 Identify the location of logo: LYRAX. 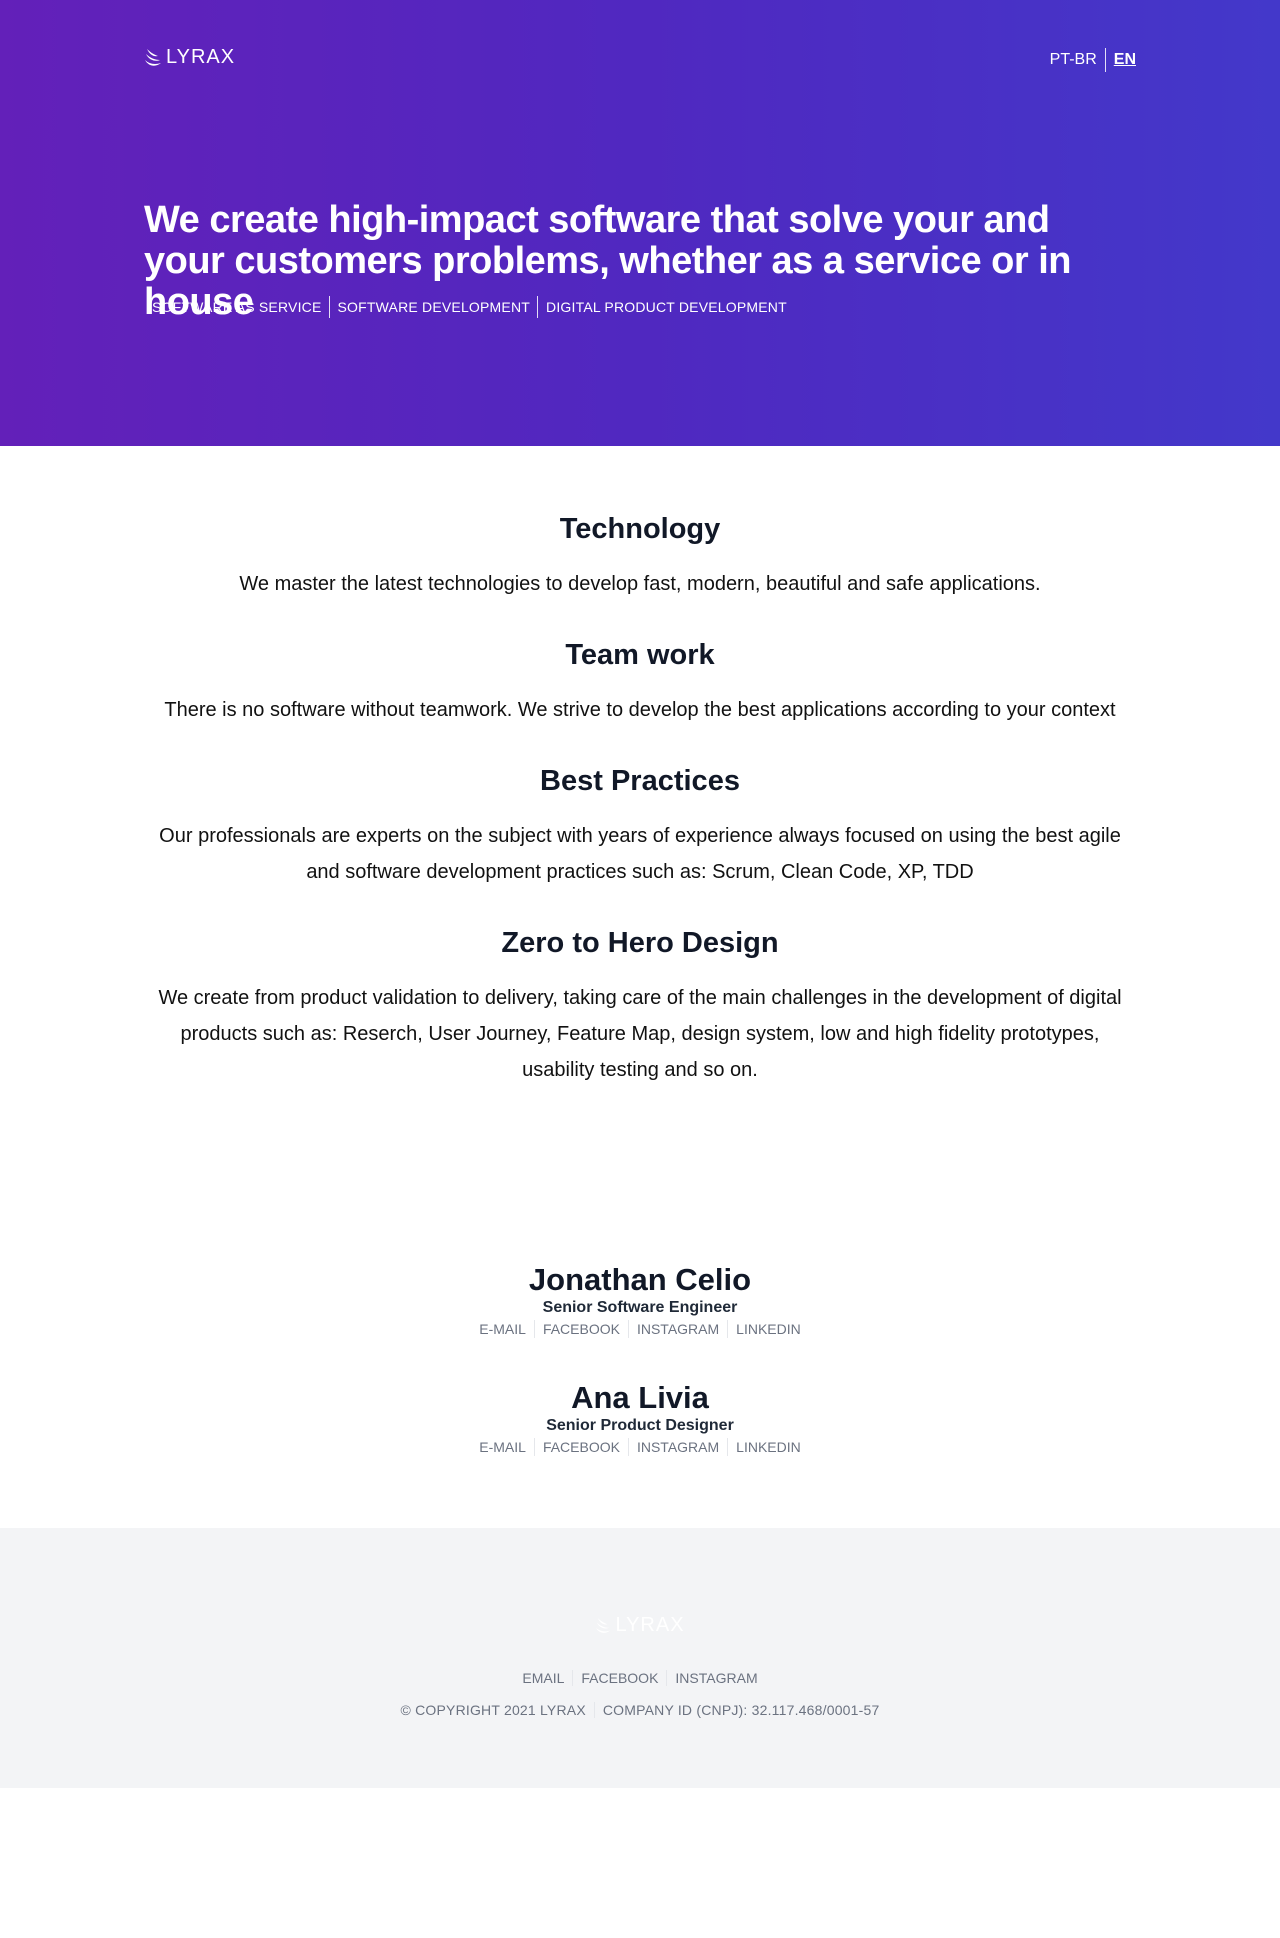
(189, 57).